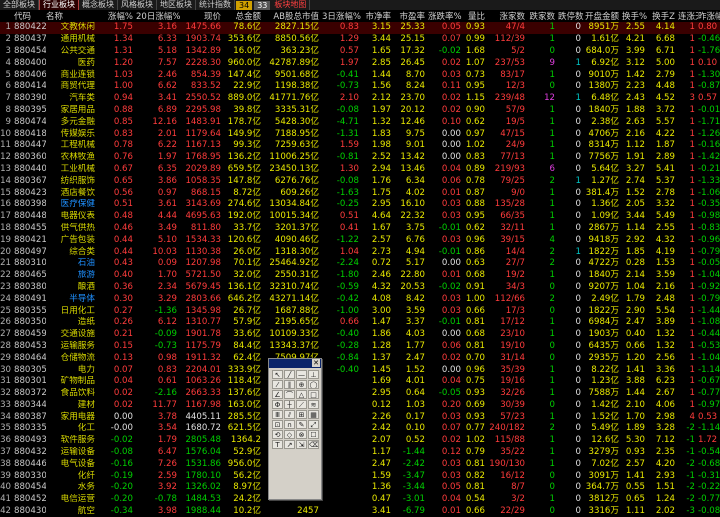 Image resolution: width=720 pixels, height=517 pixels. What do you see at coordinates (277, 394) in the screenshot?
I see `draw-tool-icon: ∠` at bounding box center [277, 394].